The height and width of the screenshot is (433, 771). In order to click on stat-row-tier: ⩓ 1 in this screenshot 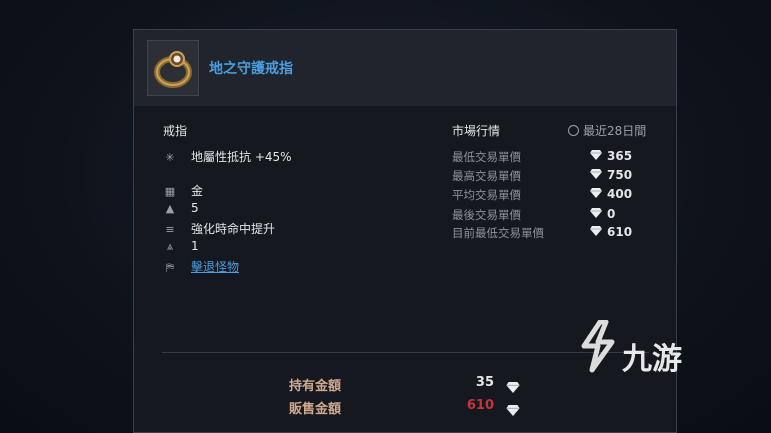, I will do `click(181, 246)`.